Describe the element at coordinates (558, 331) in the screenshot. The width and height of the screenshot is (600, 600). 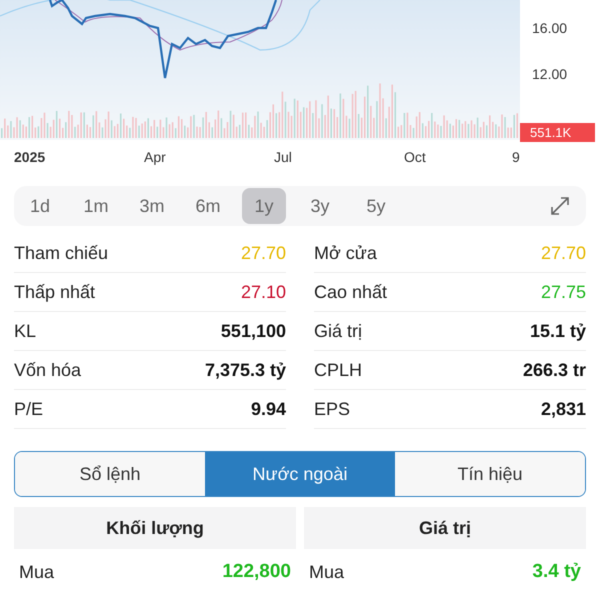
I see `stat-value: 15.1 tỷ` at that location.